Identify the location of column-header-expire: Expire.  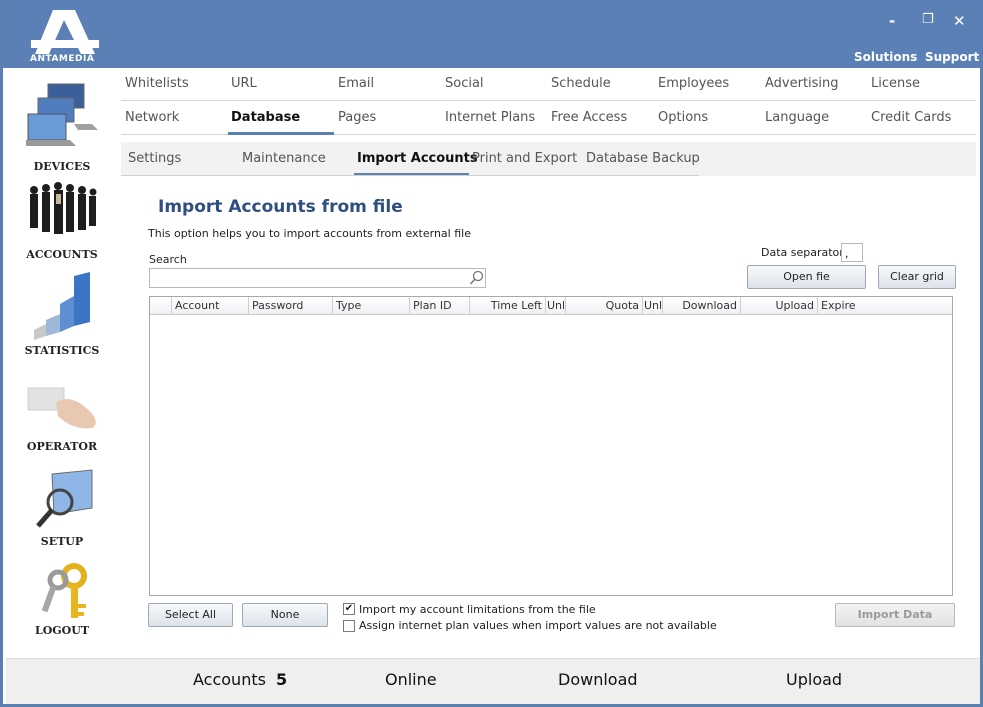
(885, 306).